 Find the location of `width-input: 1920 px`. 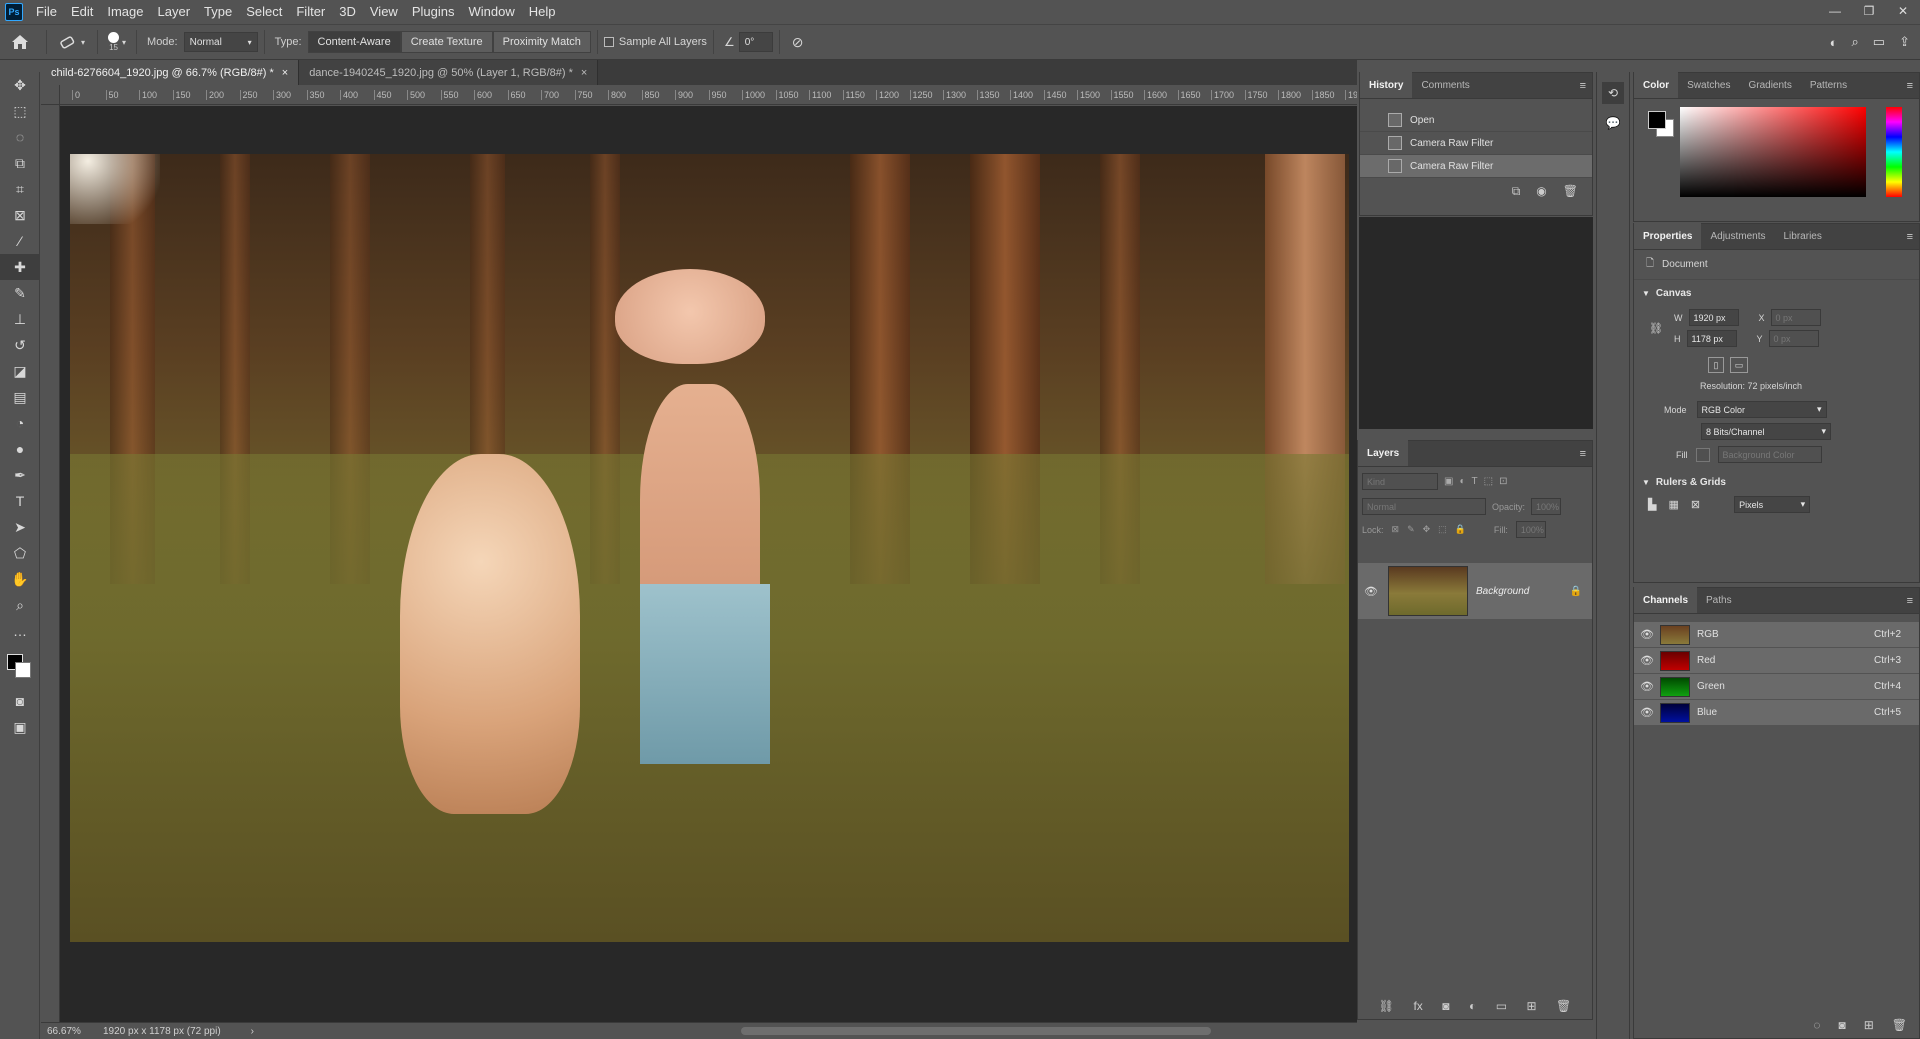

width-input: 1920 px is located at coordinates (1713, 317).